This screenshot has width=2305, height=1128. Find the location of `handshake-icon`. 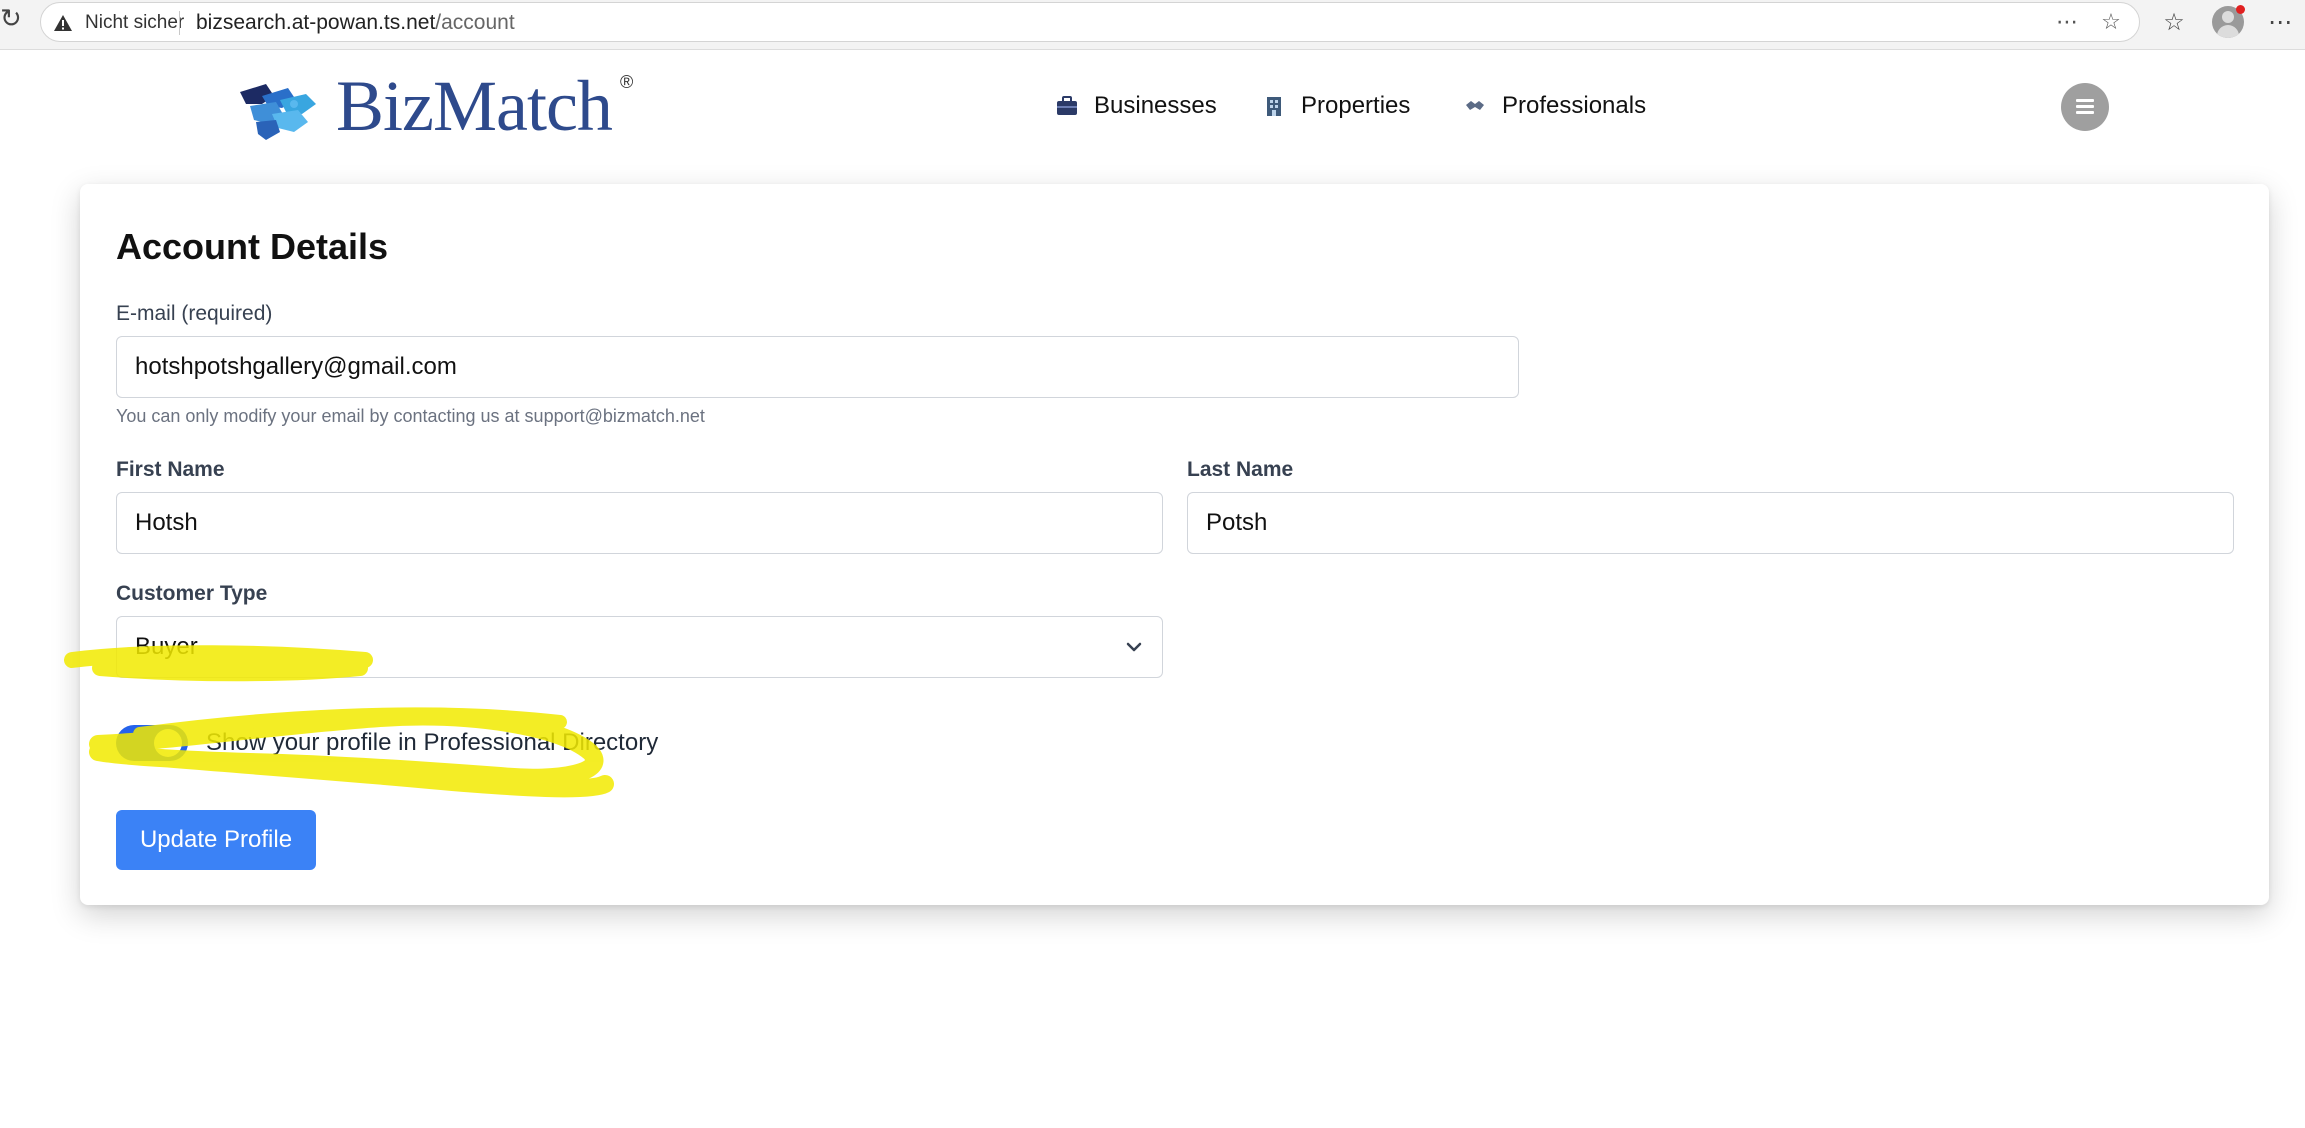

handshake-icon is located at coordinates (1475, 105).